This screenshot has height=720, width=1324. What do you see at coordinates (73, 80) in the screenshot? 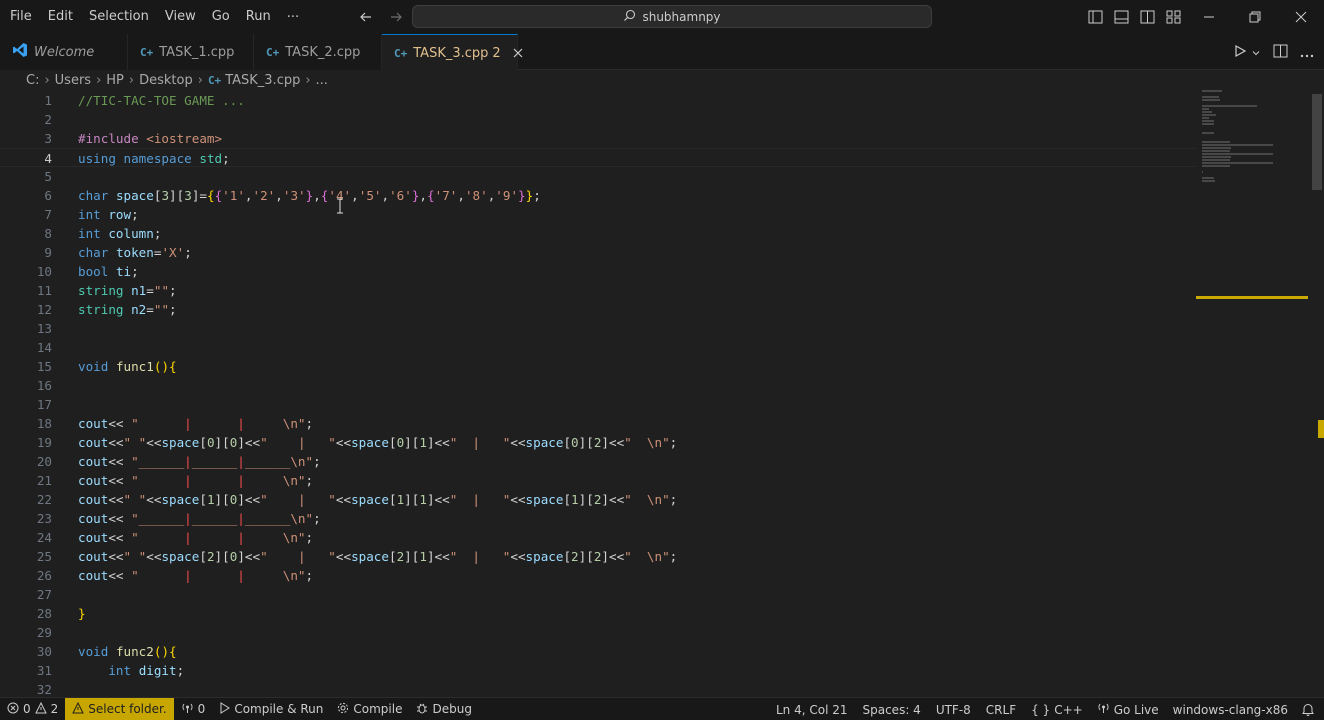
I see `breadcrumb-users: Users` at bounding box center [73, 80].